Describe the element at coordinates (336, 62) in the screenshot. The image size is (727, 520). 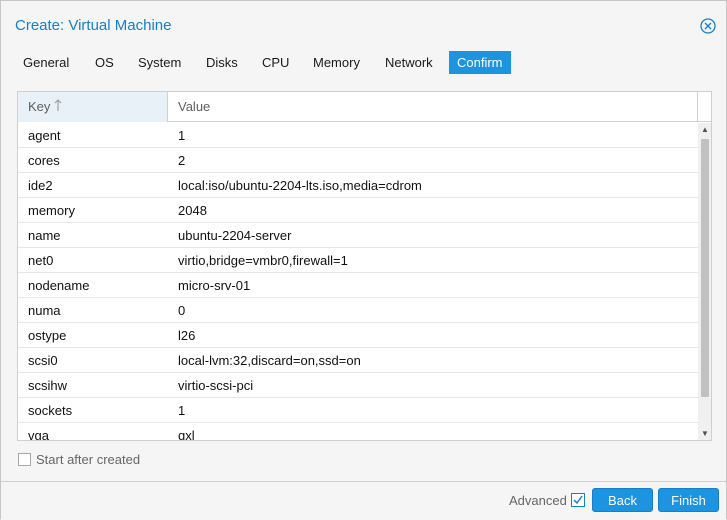
I see `tab-memory: Memory` at that location.